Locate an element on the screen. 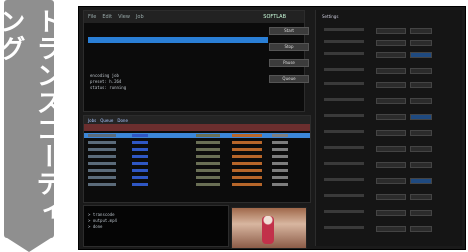  output-console: > transcode > output.mp4 > done is located at coordinates (156, 226).